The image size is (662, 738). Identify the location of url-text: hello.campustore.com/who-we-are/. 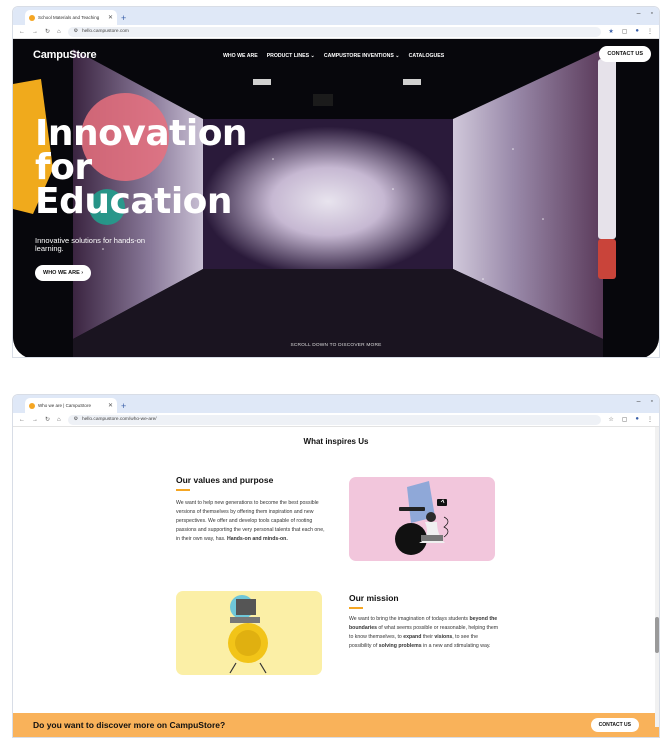
(119, 419).